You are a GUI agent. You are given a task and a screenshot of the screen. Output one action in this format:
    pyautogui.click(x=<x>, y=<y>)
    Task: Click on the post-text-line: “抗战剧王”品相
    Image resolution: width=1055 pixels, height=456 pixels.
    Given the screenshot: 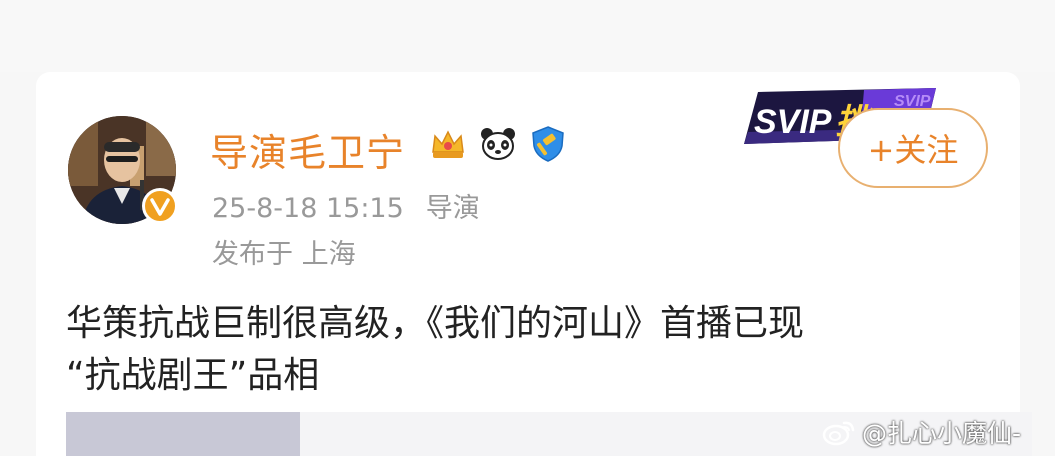 What is the action you would take?
    pyautogui.click(x=193, y=375)
    